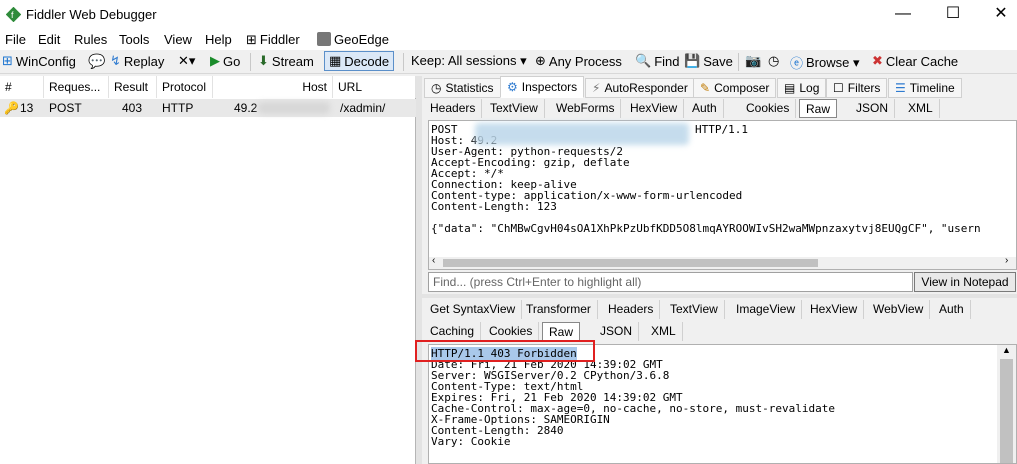  I want to click on menu-rules: Rules, so click(90, 39).